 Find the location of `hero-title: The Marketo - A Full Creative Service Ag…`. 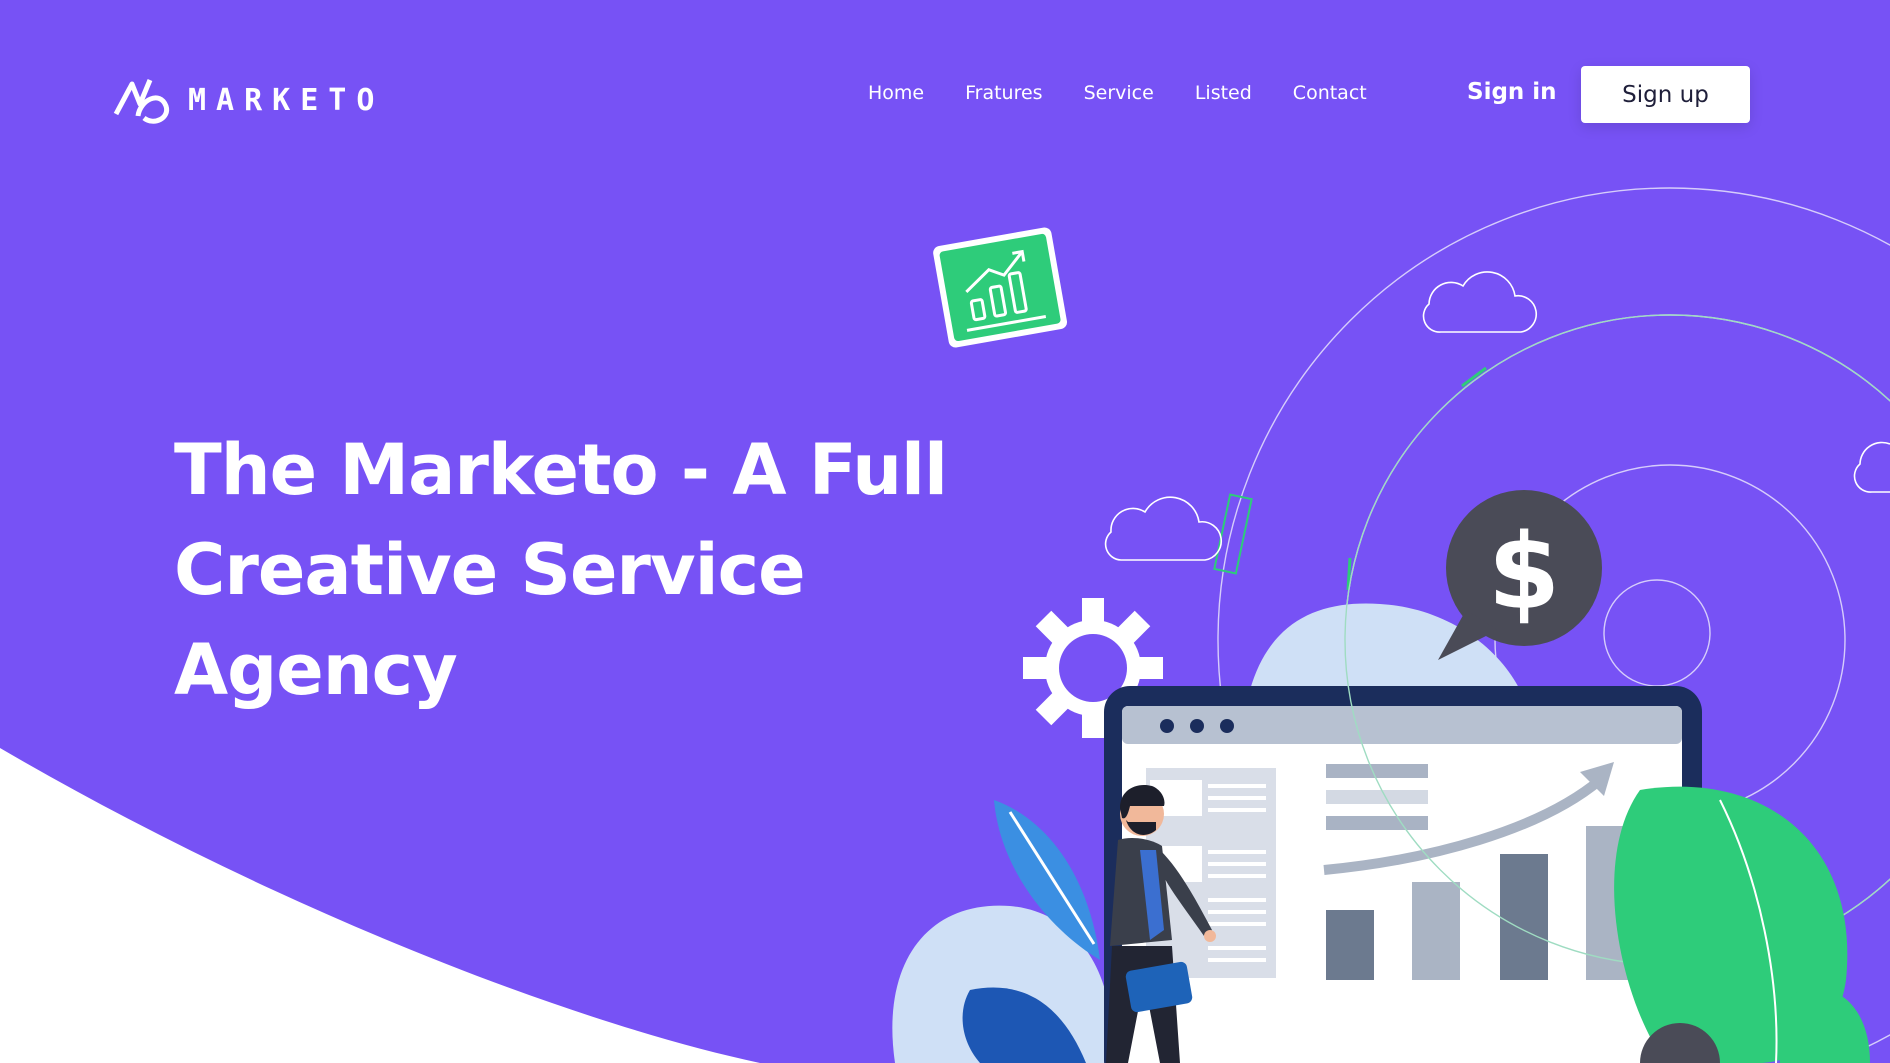

hero-title: The Marketo - A Full Creative Service Ag… is located at coordinates (574, 570).